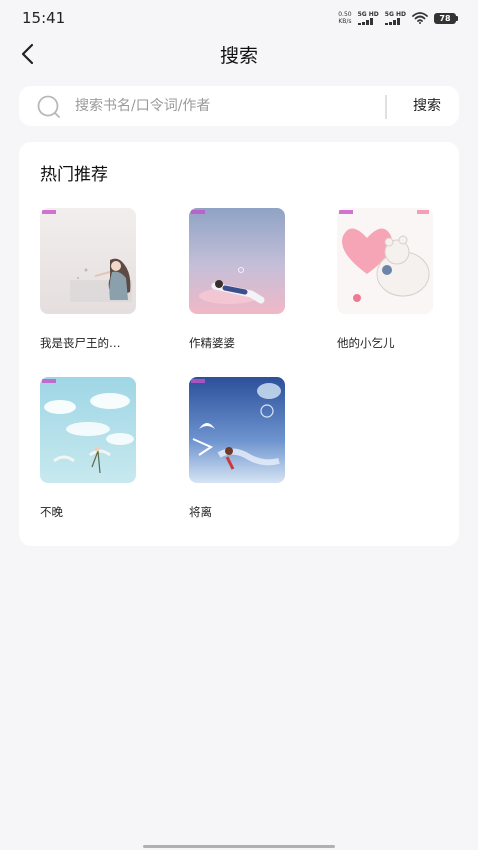 This screenshot has height=850, width=478. What do you see at coordinates (88, 261) in the screenshot?
I see `girl-sitting-cover` at bounding box center [88, 261].